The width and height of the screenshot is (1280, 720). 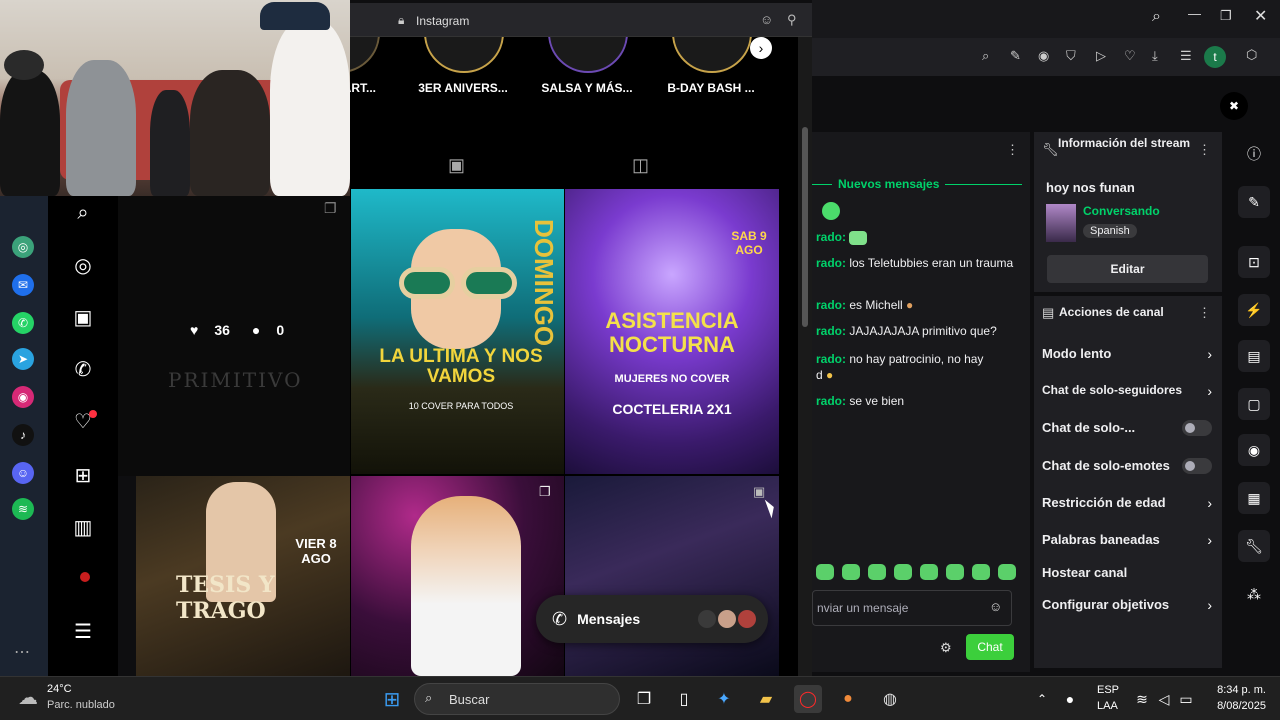 I want to click on emote-picker-icon: ☺, so click(x=995, y=606).